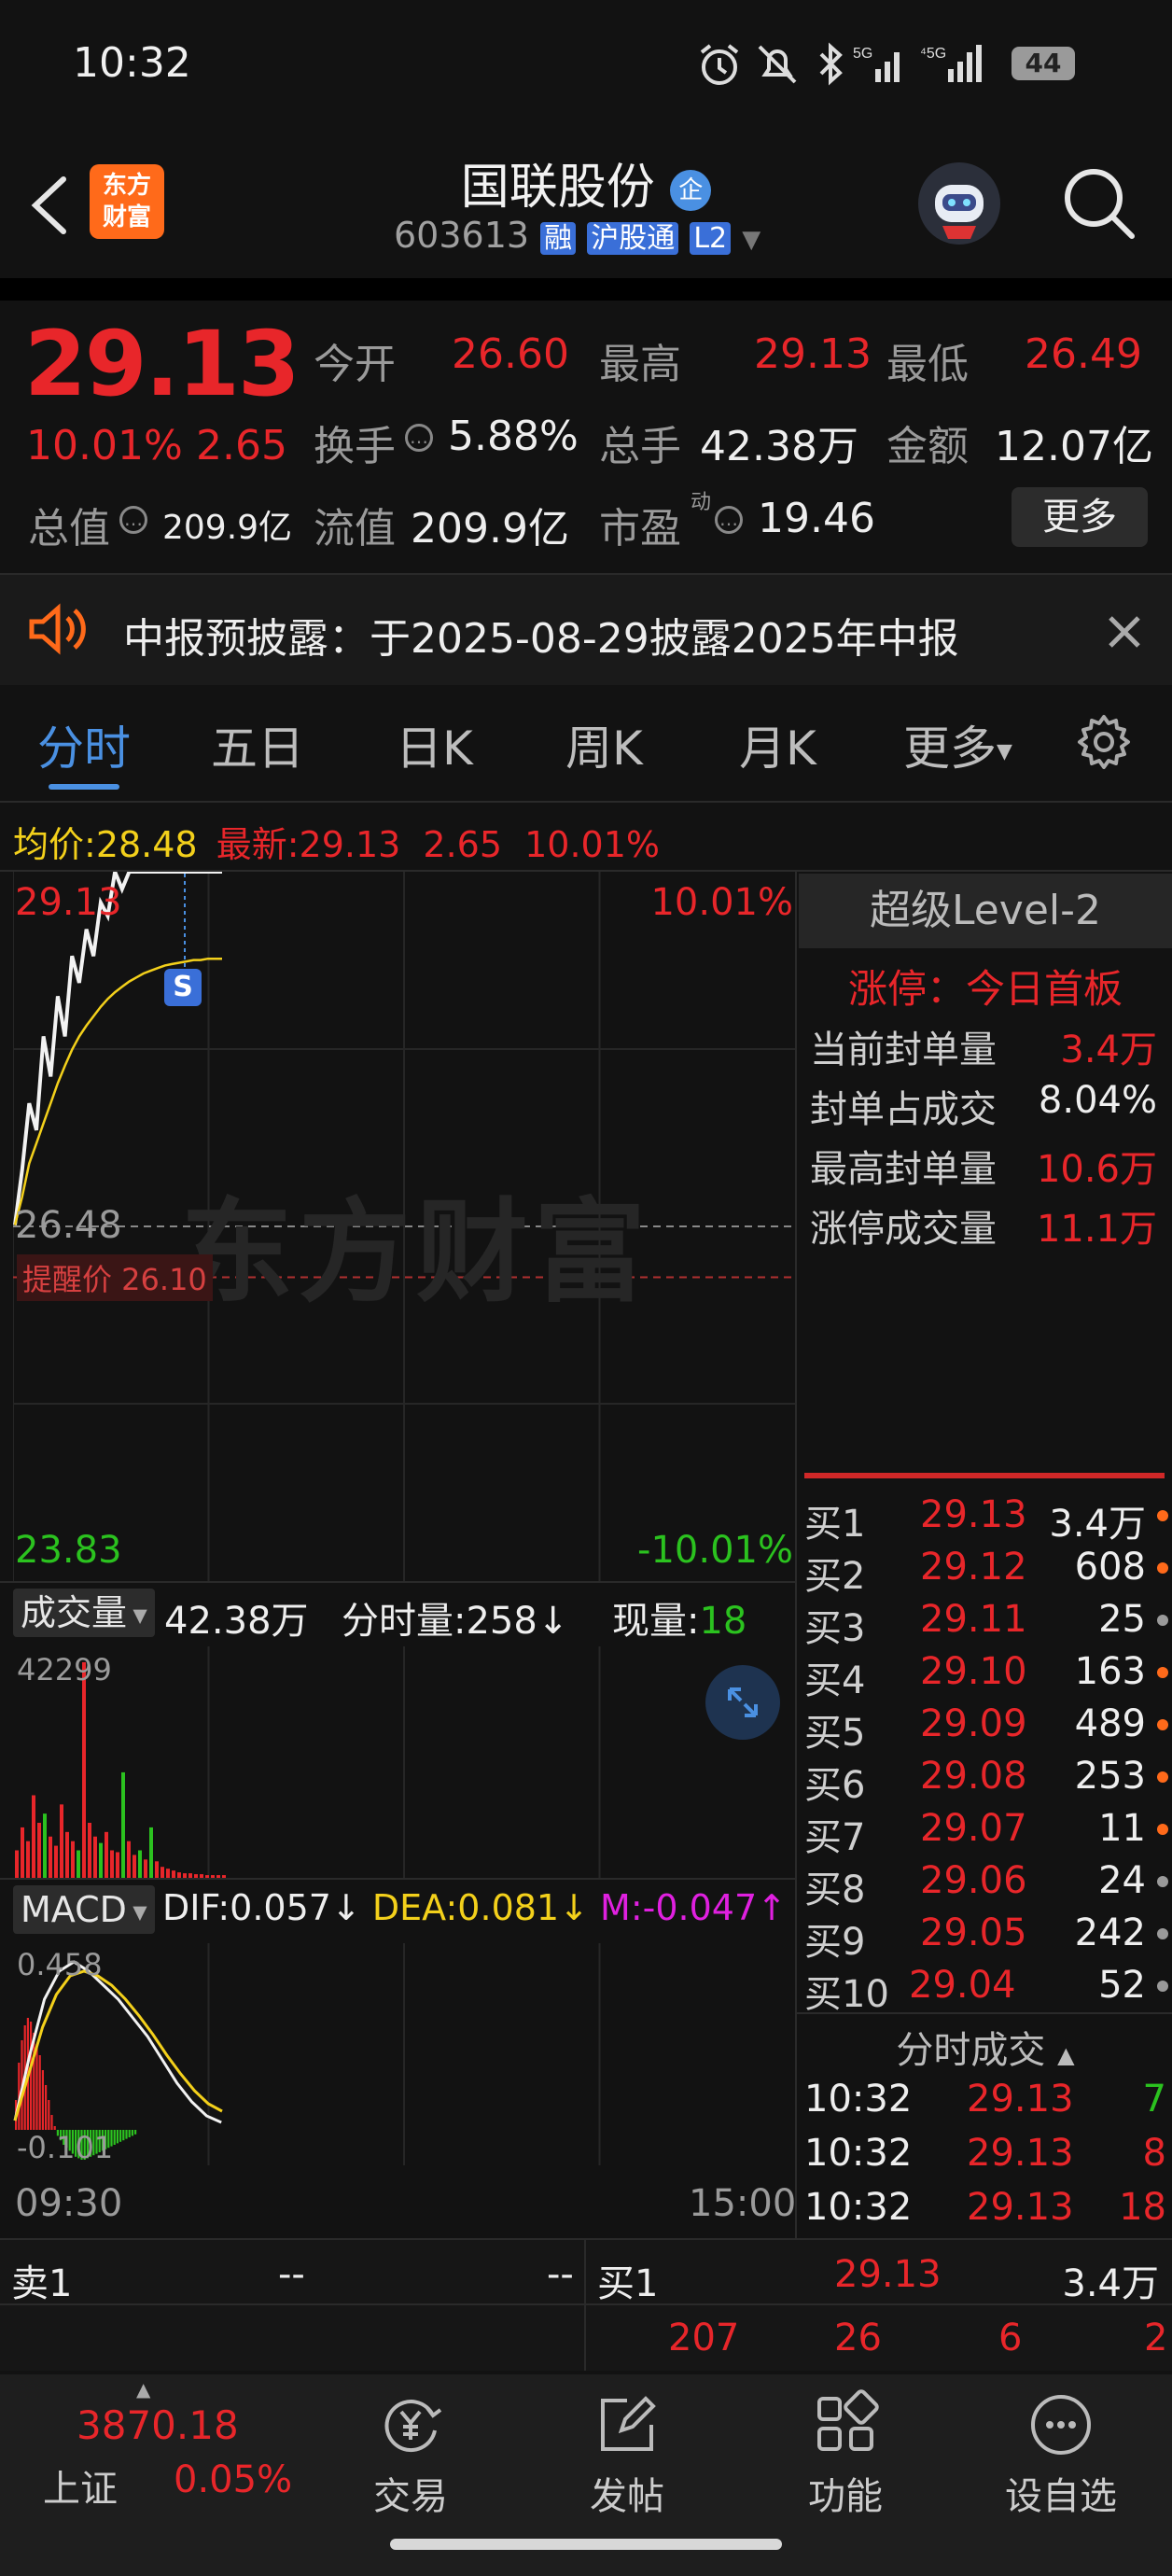 The width and height of the screenshot is (1172, 2576). I want to click on search-button, so click(1099, 203).